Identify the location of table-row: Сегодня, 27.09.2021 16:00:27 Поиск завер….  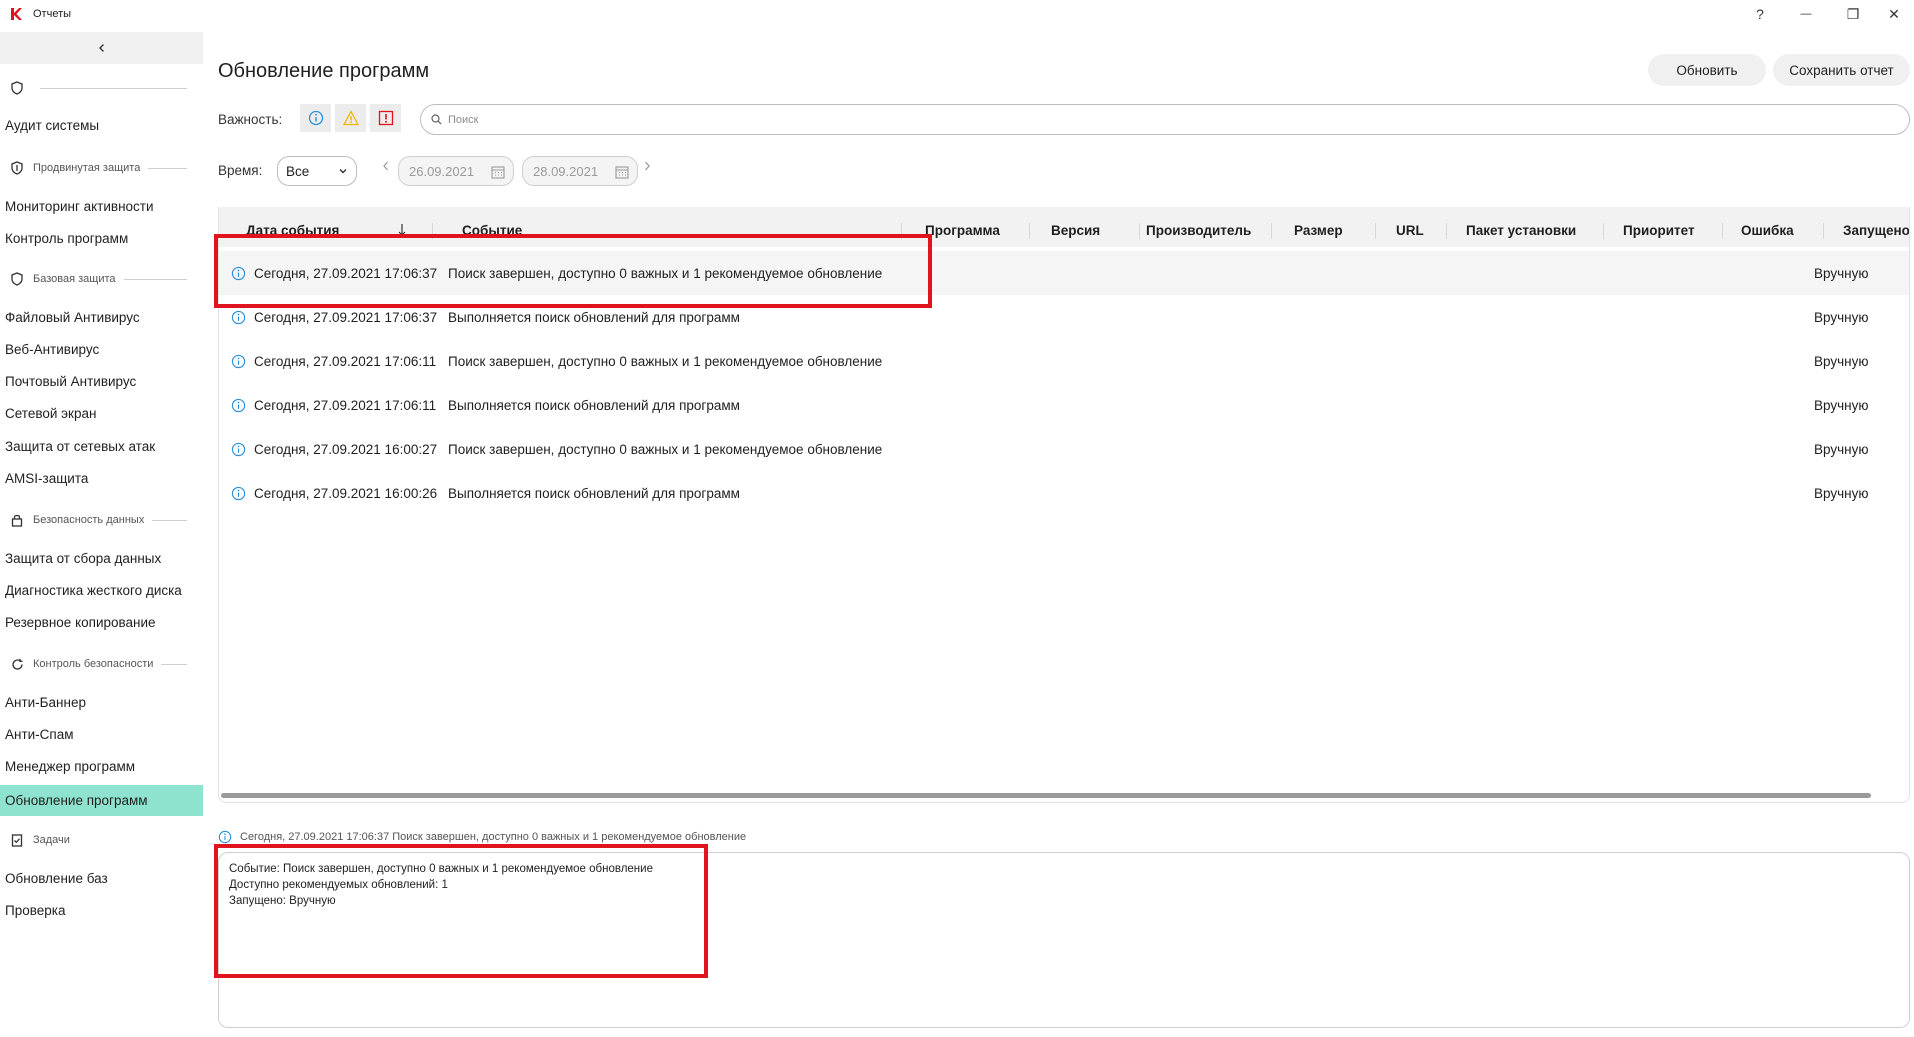
(1064, 449).